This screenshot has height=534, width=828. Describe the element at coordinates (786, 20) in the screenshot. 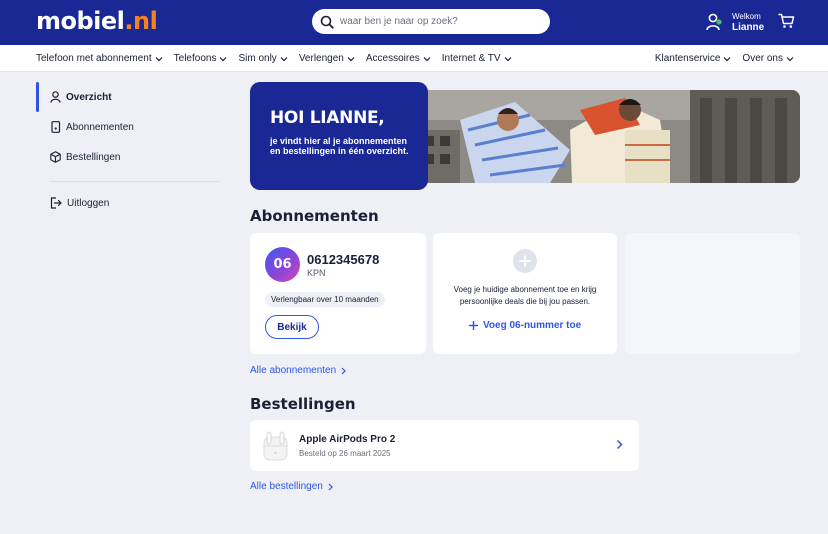

I see `cart-icon` at that location.